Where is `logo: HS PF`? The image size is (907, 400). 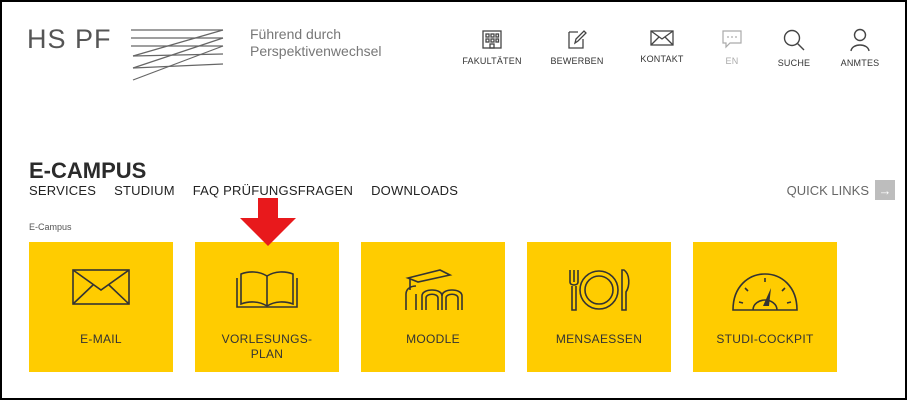
logo: HS PF is located at coordinates (69, 39).